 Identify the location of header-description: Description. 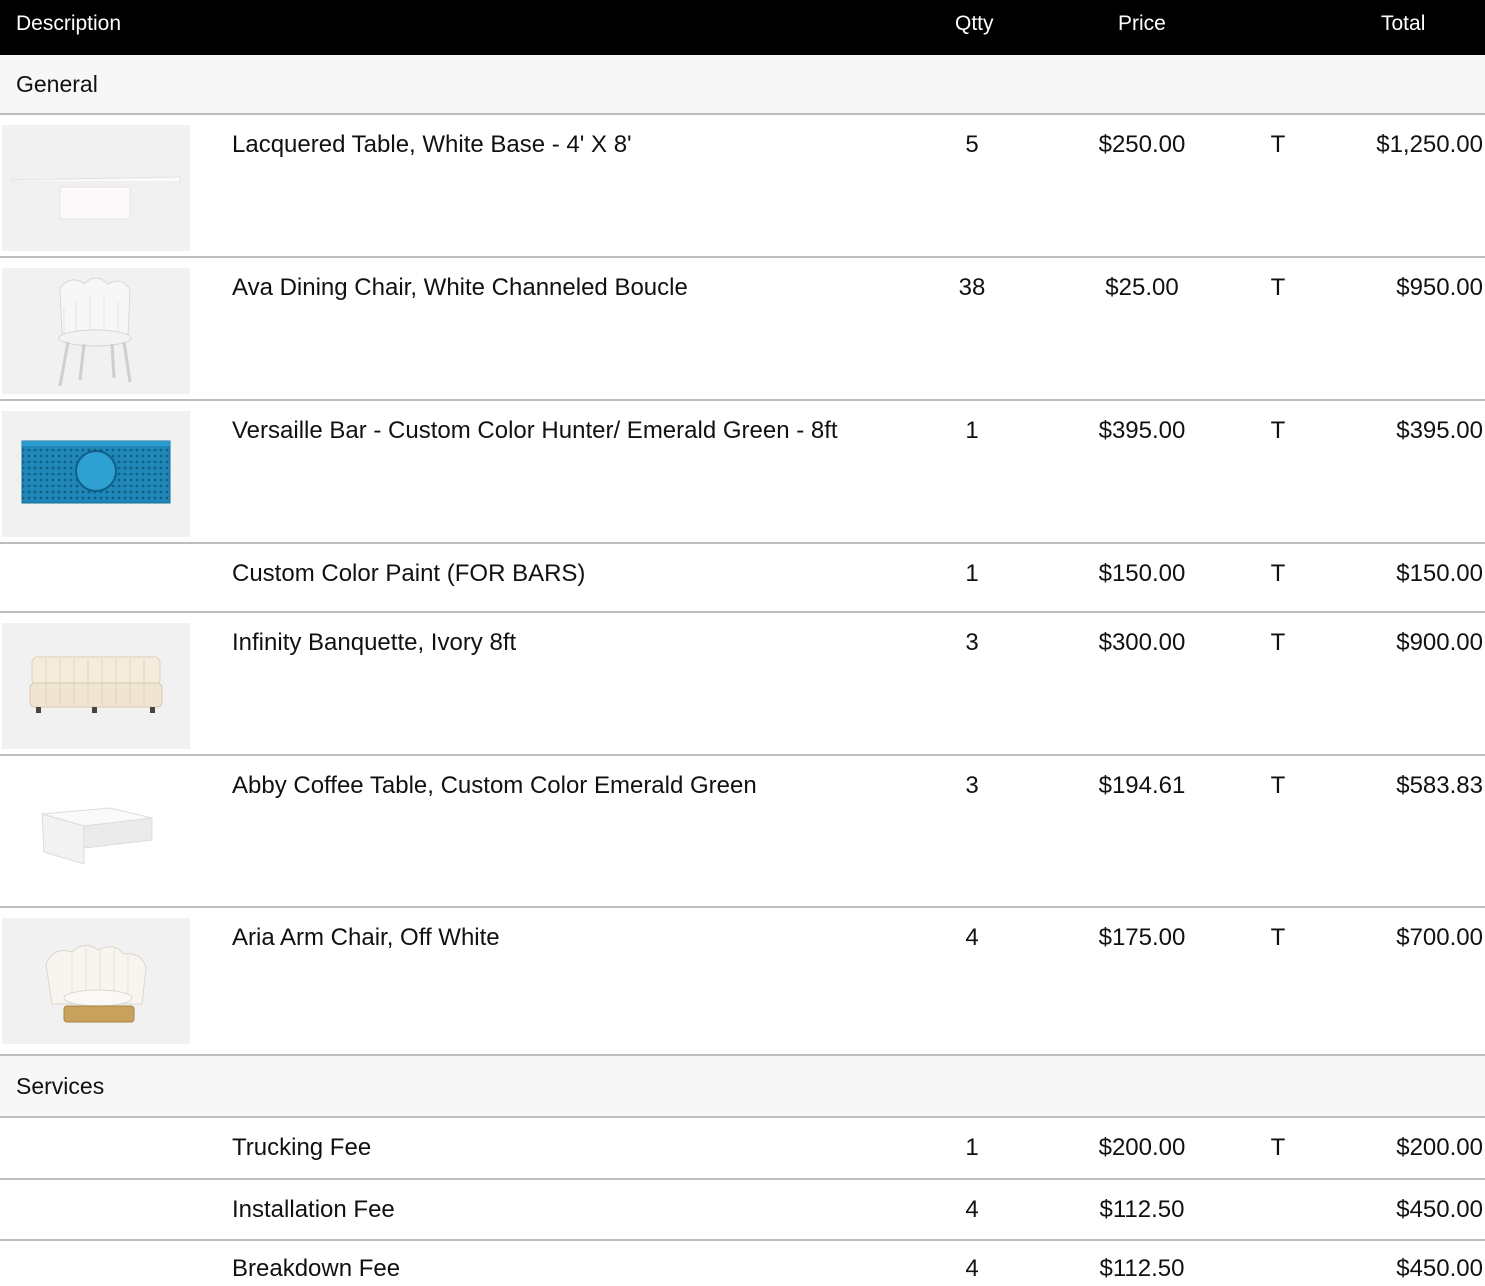
(69, 23).